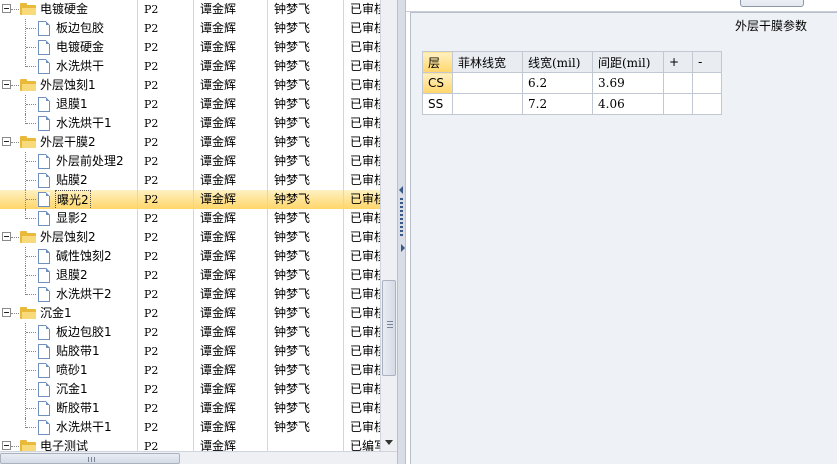 The width and height of the screenshot is (837, 464). I want to click on step-name-cell: 沉金1, so click(69, 313).